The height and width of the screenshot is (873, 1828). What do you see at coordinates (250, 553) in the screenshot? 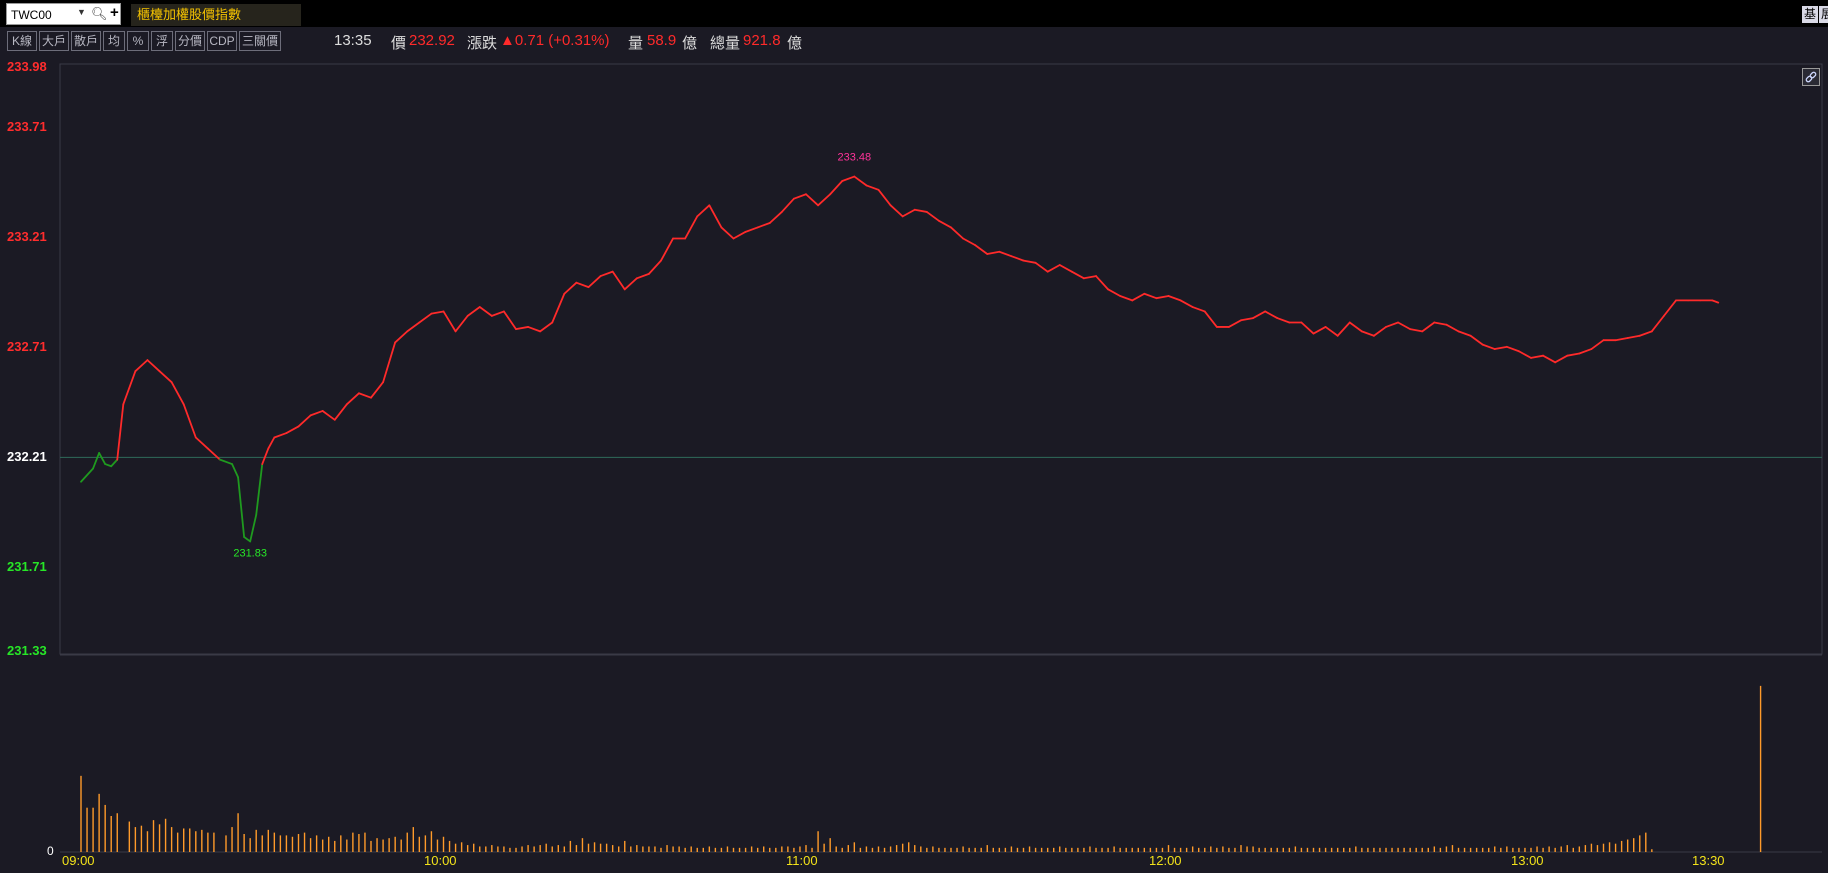
I see `low-price-label: 231.83` at bounding box center [250, 553].